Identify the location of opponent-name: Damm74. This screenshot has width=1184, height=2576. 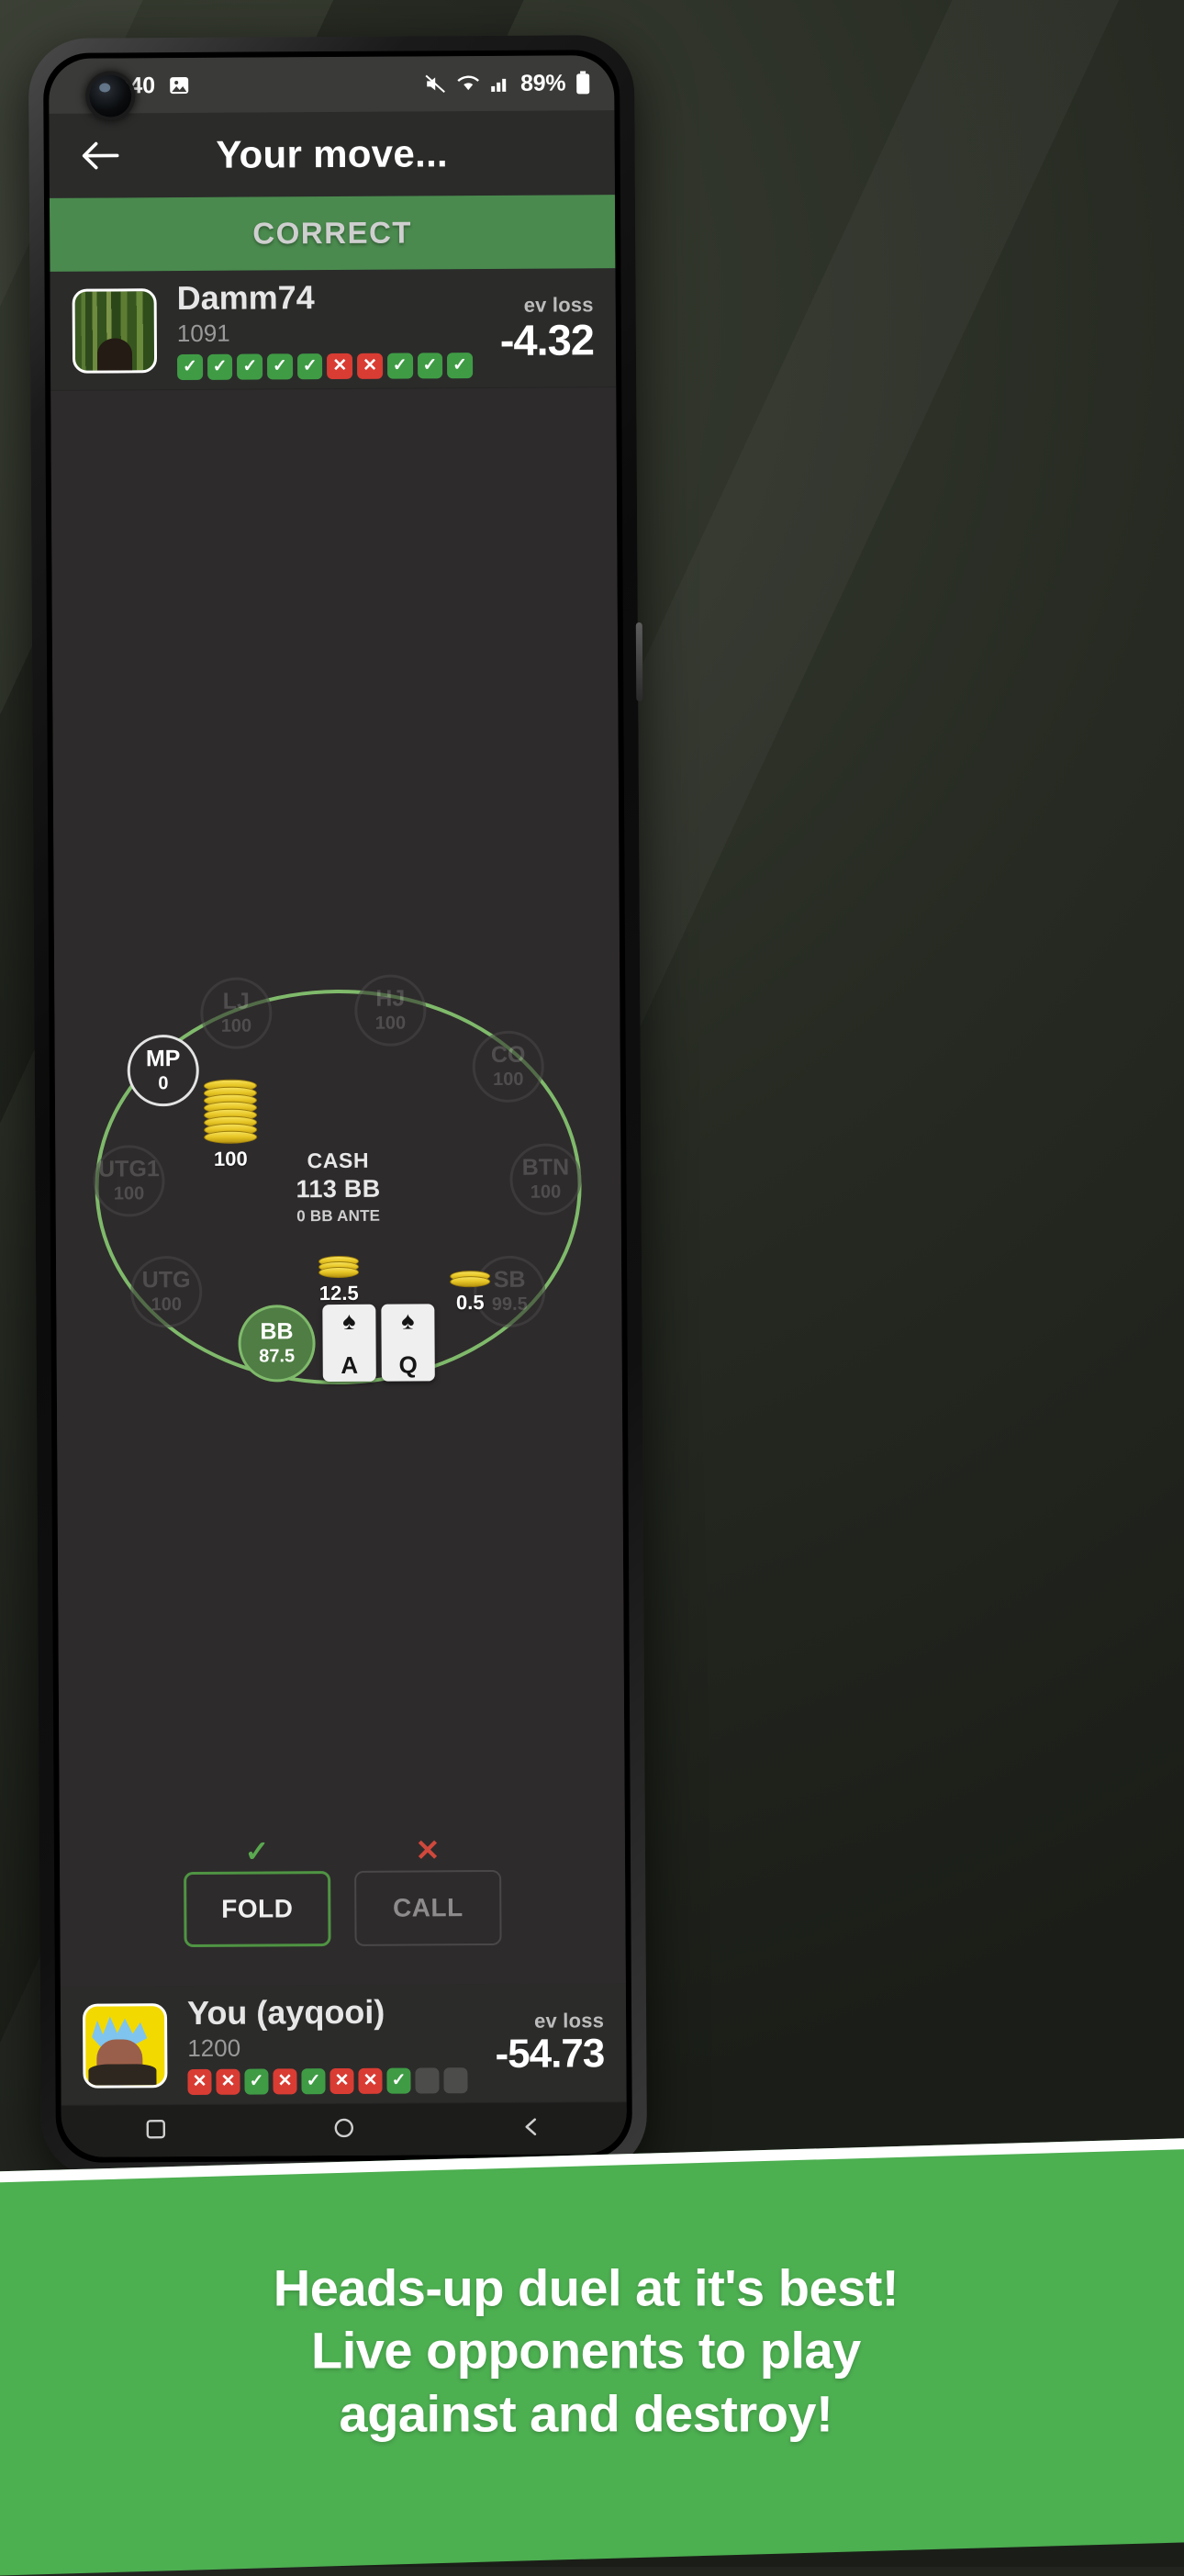
(245, 298).